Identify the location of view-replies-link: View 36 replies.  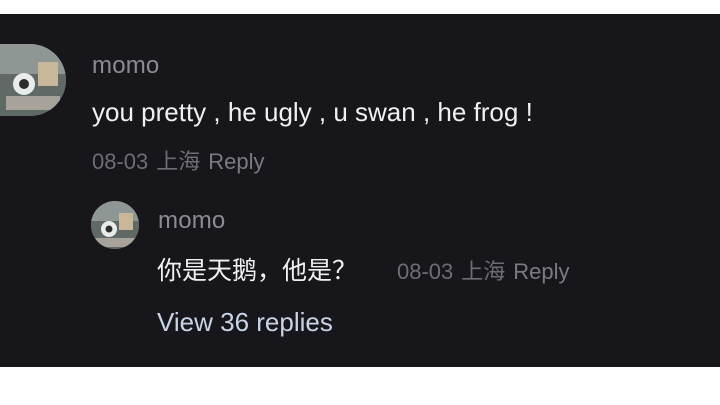
(245, 322).